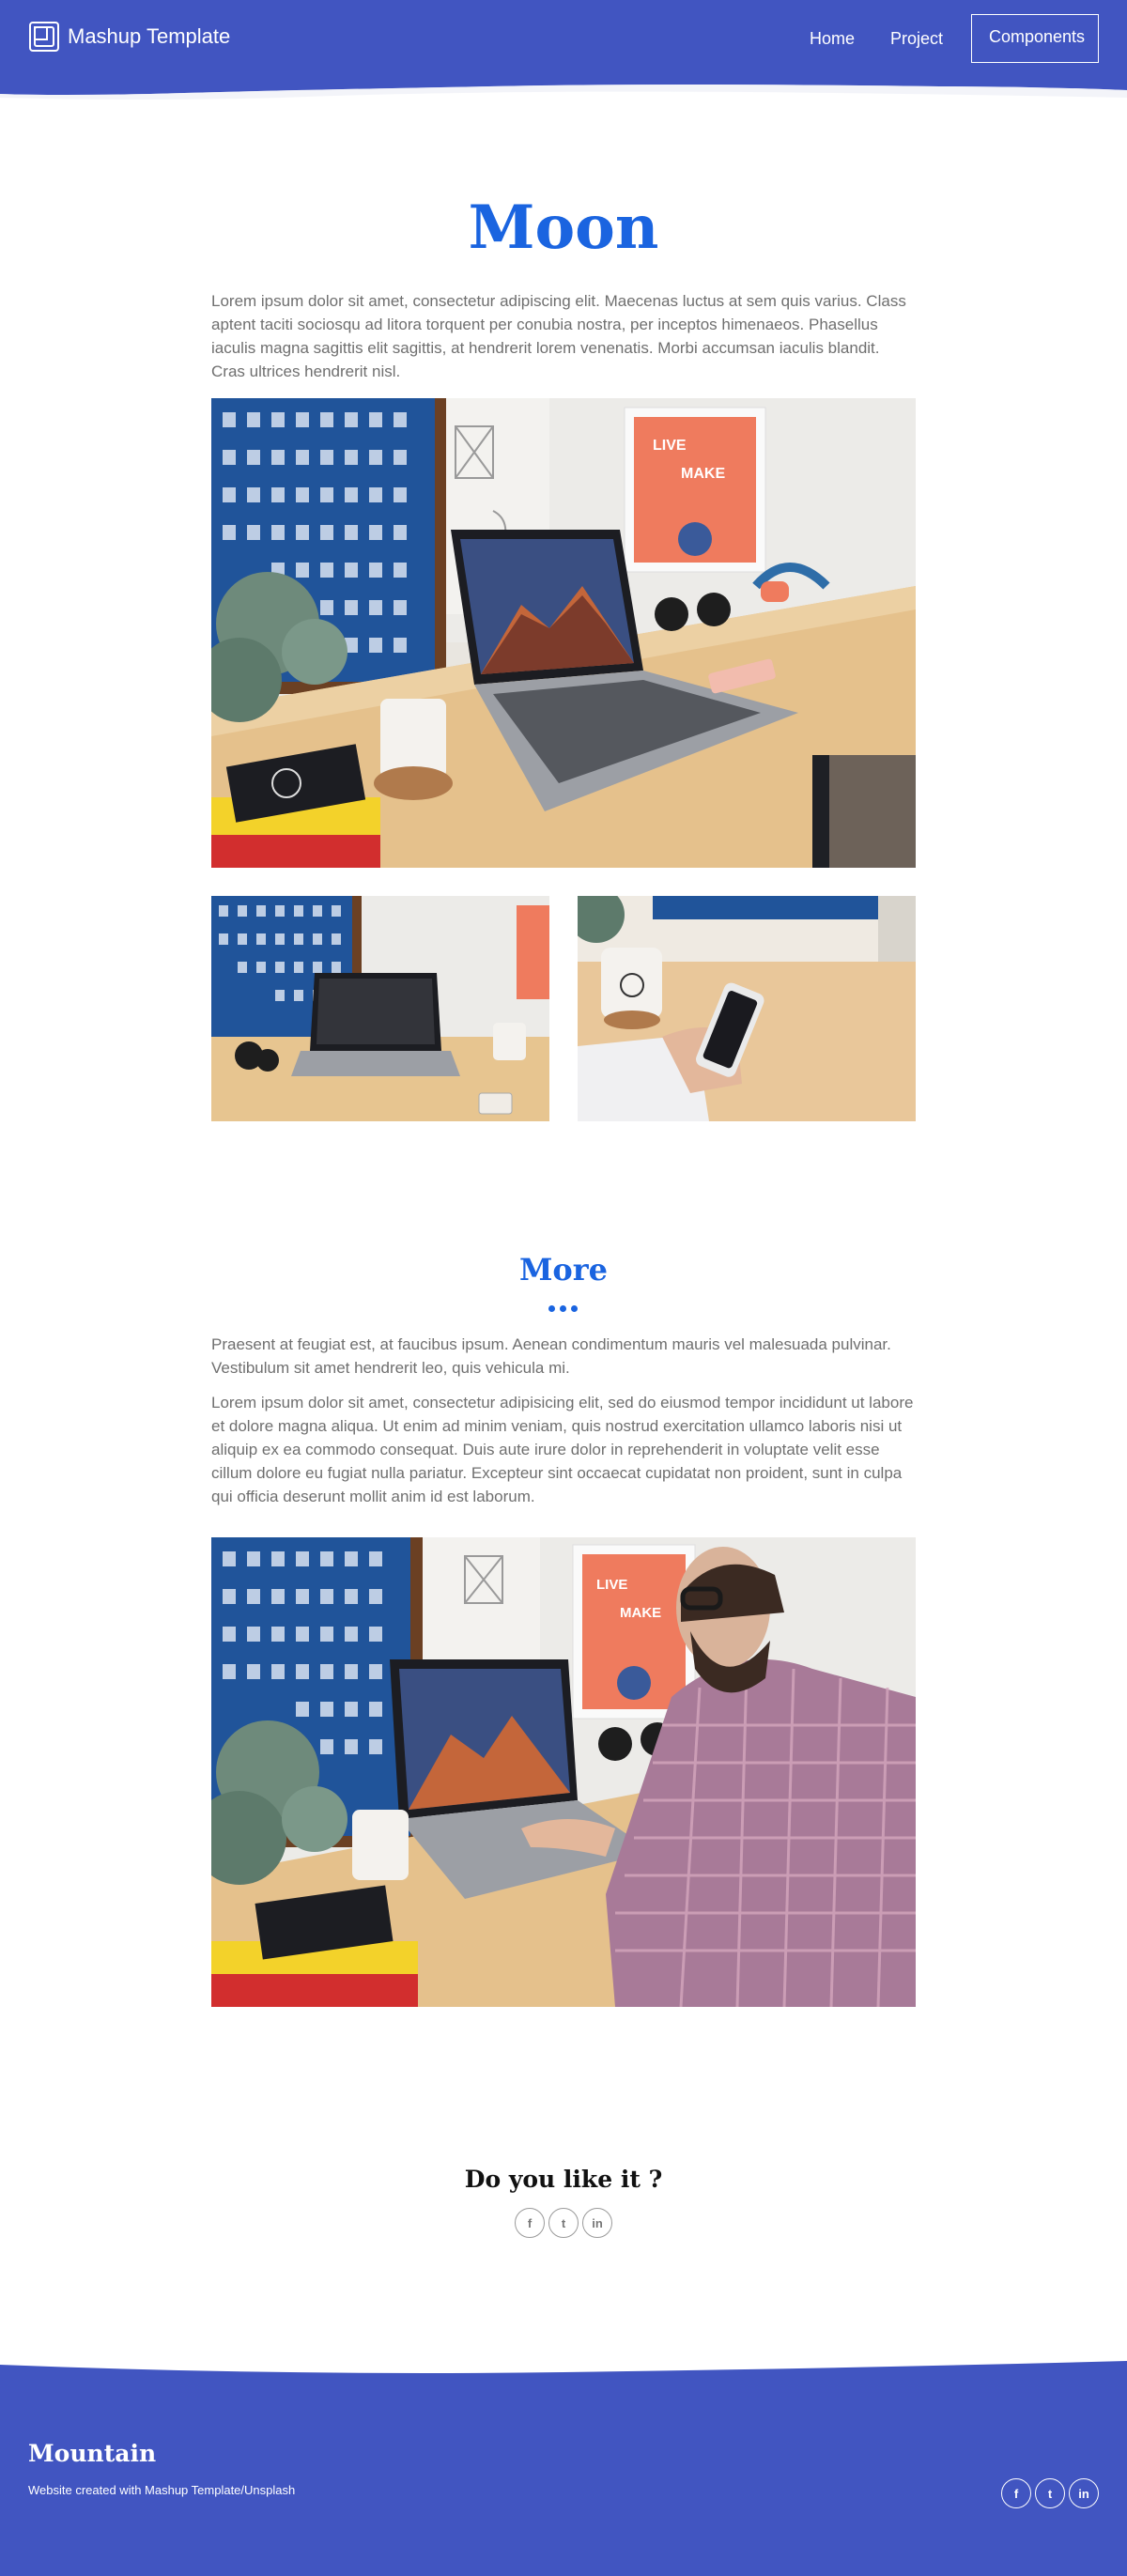 The height and width of the screenshot is (2576, 1127). I want to click on page-title: Moon, so click(563, 228).